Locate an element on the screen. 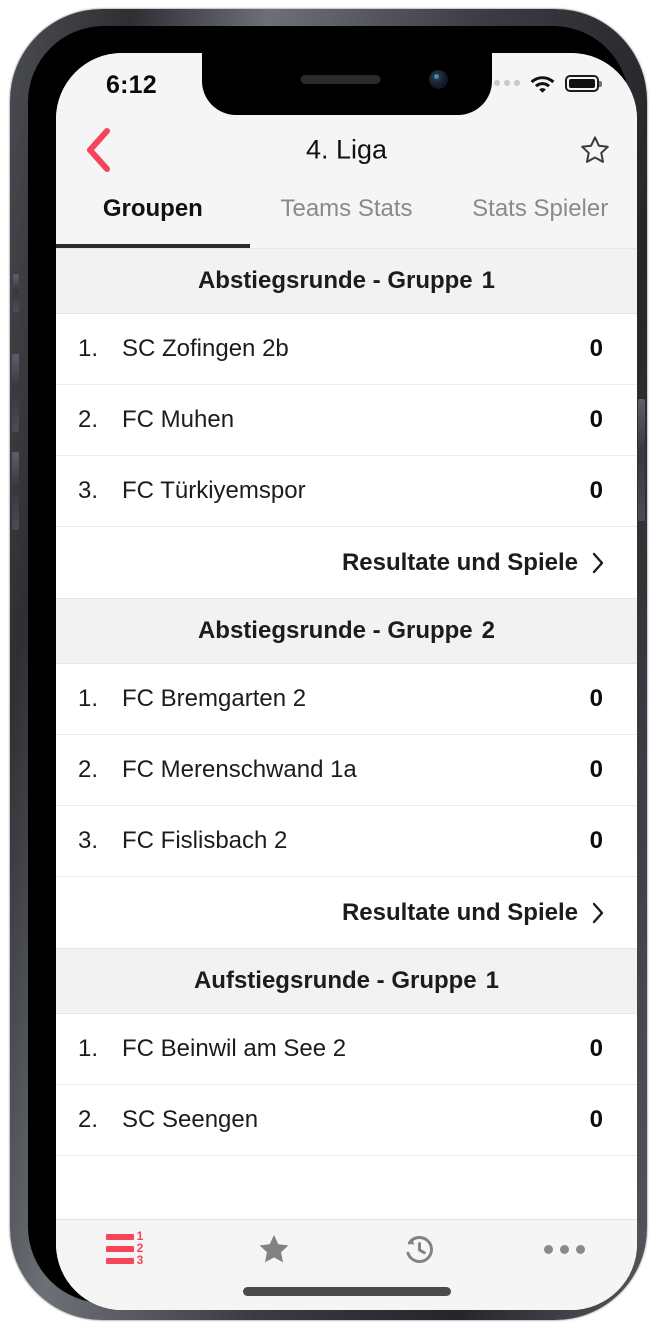 Image resolution: width=657 pixels, height=1329 pixels. group-header: Aufstiegsrunde - Gruppe 1 is located at coordinates (346, 981).